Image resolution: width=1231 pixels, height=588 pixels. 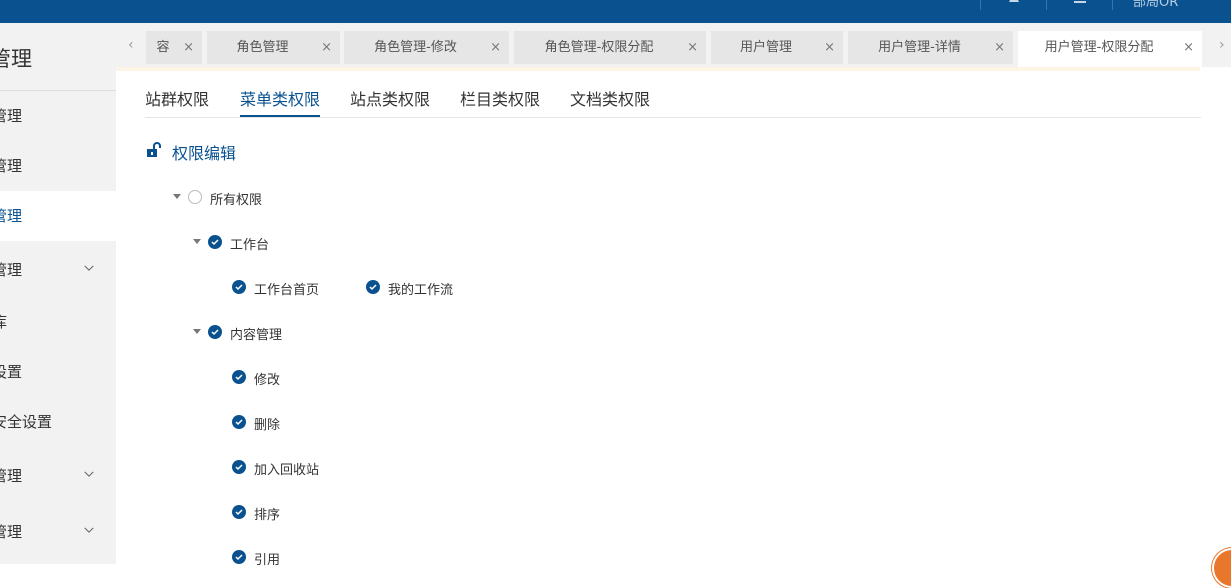 What do you see at coordinates (267, 425) in the screenshot?
I see `tree-node-label: 删除` at bounding box center [267, 425].